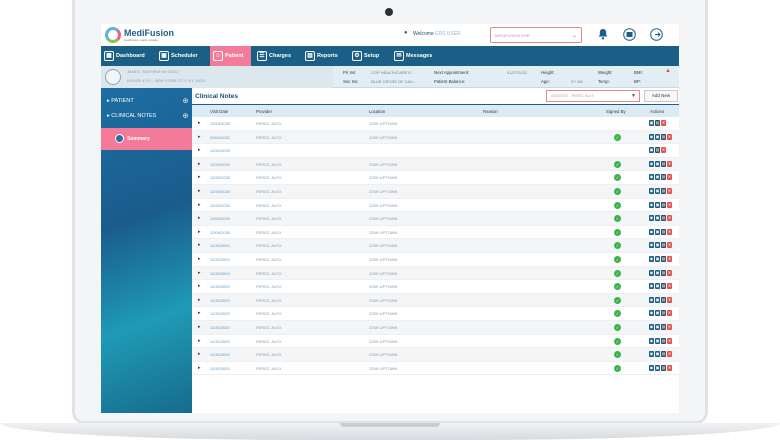 The width and height of the screenshot is (780, 440). What do you see at coordinates (131, 116) in the screenshot?
I see `sidebar-item-clinical-notes: ▸ CLINICAL NOTES` at bounding box center [131, 116].